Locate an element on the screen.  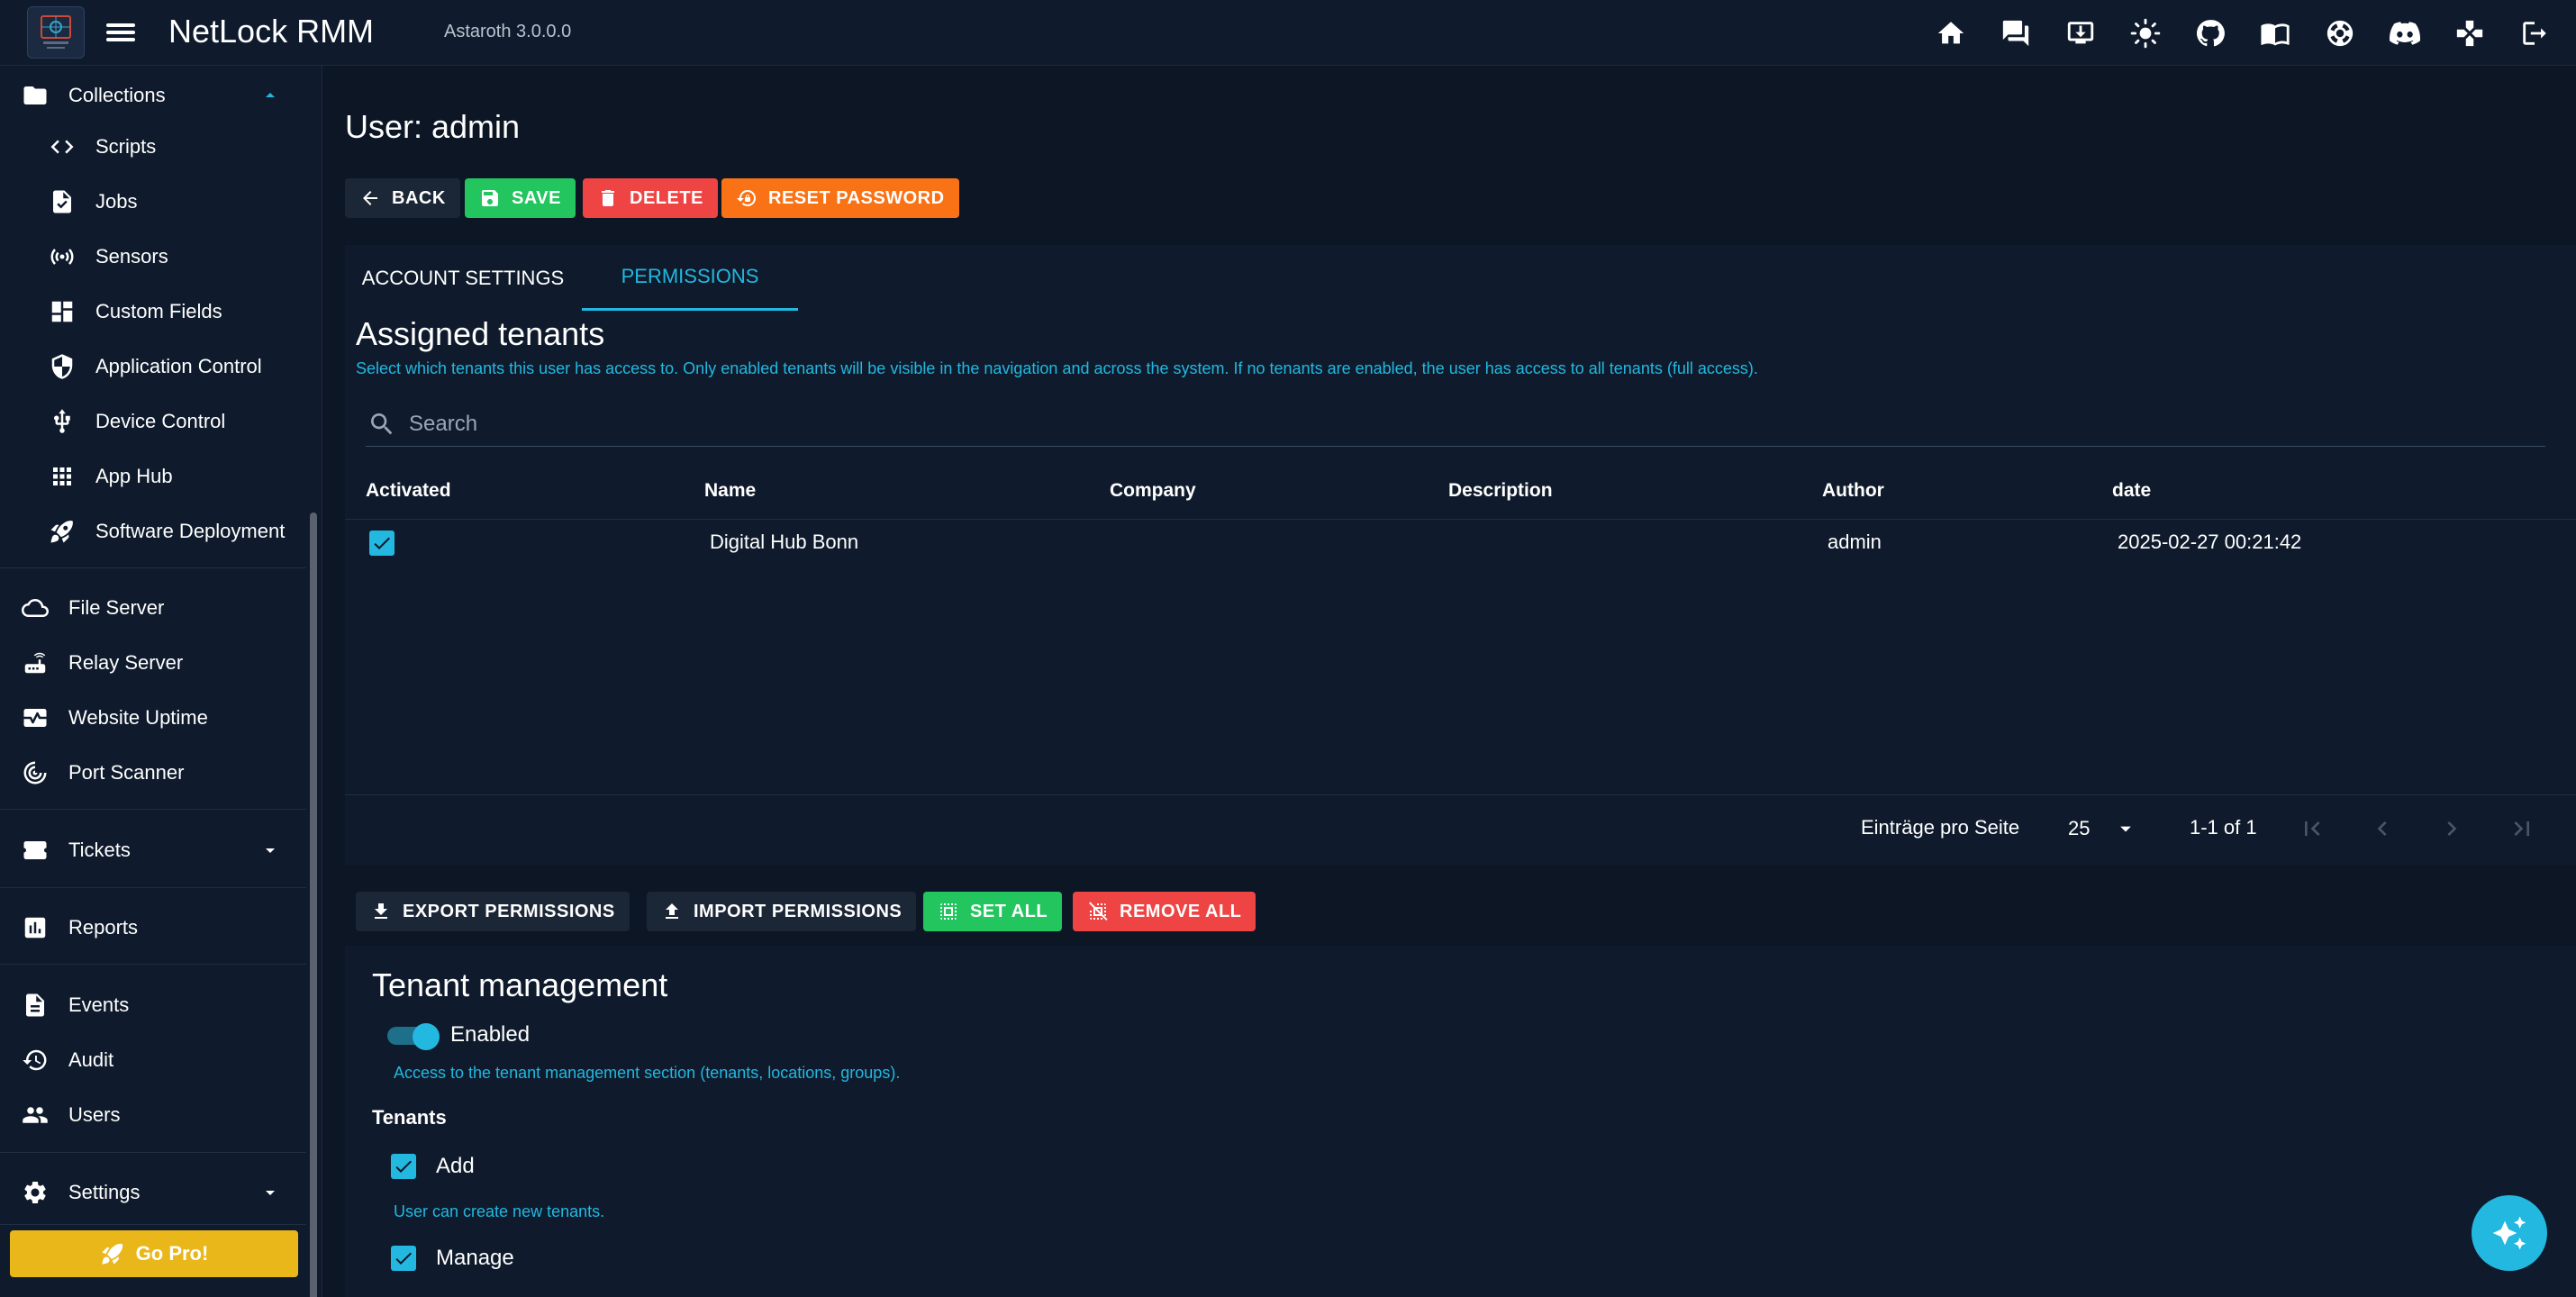
sidebar-item-label: Application Control is located at coordinates (178, 366).